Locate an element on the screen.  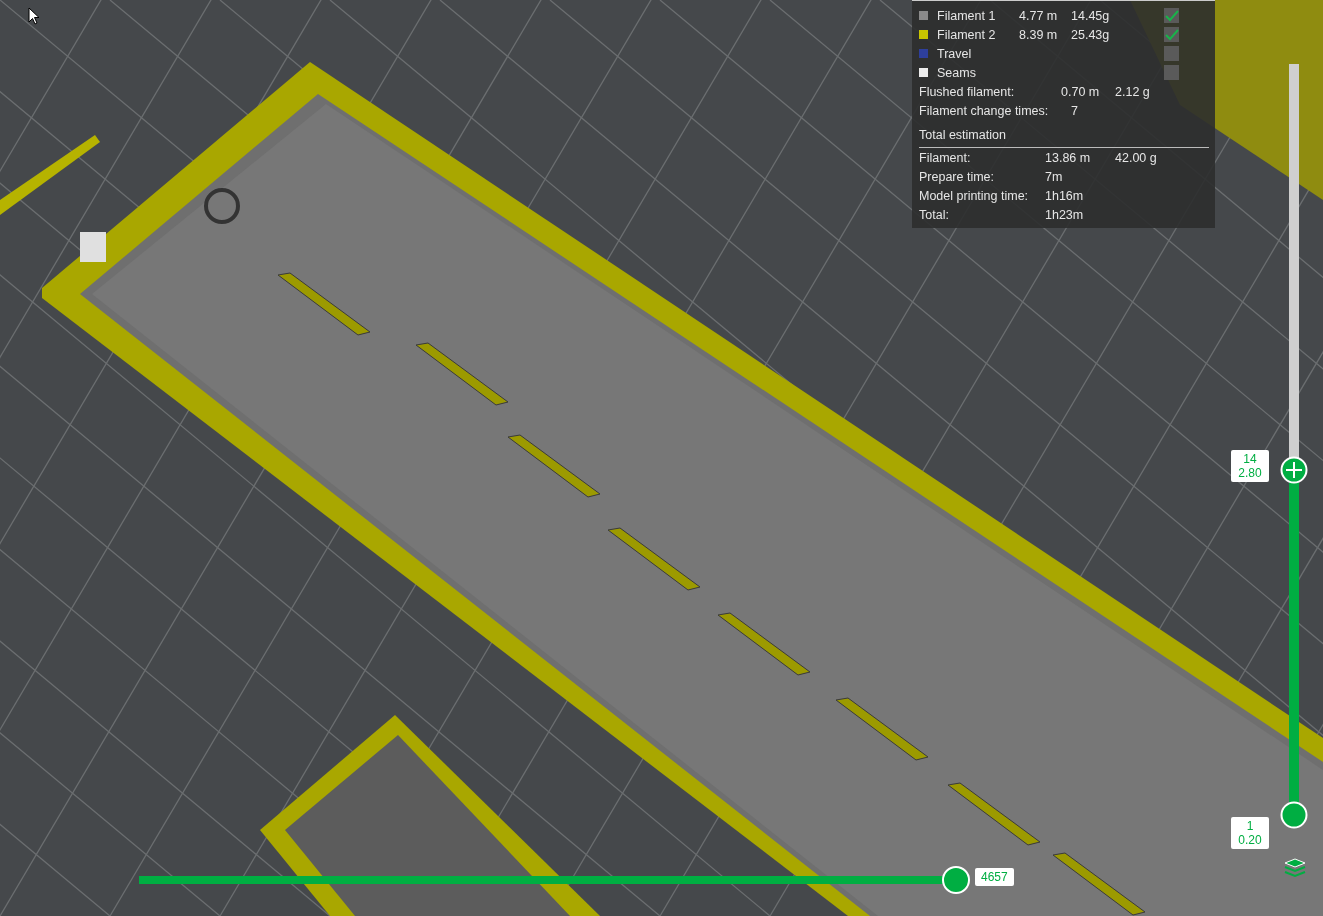
estimate-weight: 42.00 g is located at coordinates (1136, 157).